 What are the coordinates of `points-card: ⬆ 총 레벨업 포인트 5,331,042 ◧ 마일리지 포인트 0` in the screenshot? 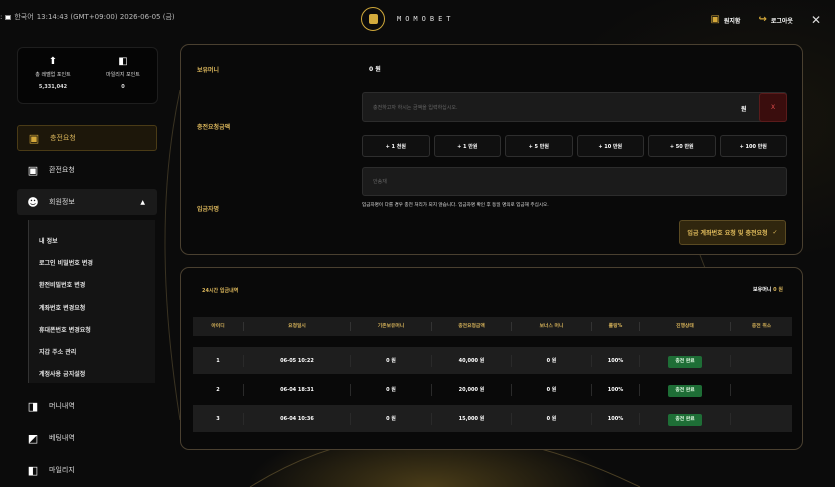 It's located at (87, 75).